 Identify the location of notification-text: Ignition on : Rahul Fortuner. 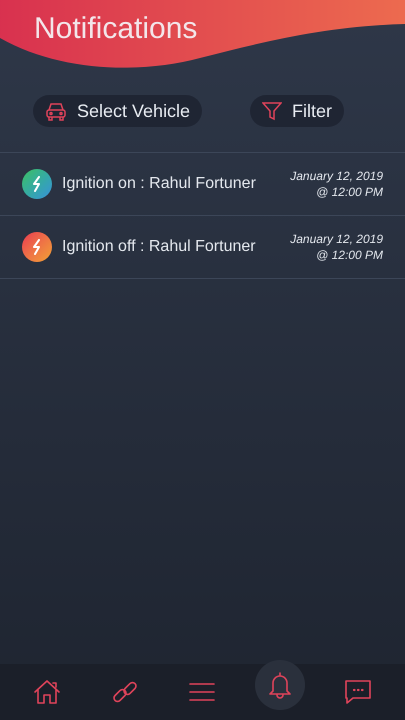
(159, 184).